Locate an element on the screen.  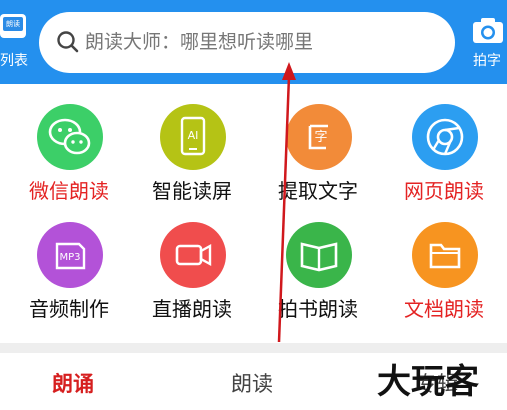
feature-extract-text: 字 提取文字 is located at coordinates (318, 146).